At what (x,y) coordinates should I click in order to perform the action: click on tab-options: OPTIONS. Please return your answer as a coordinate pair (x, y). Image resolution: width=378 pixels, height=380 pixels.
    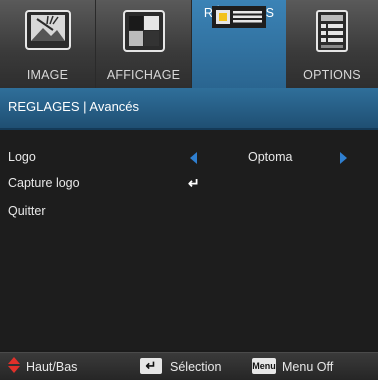
    Looking at the image, I should click on (332, 44).